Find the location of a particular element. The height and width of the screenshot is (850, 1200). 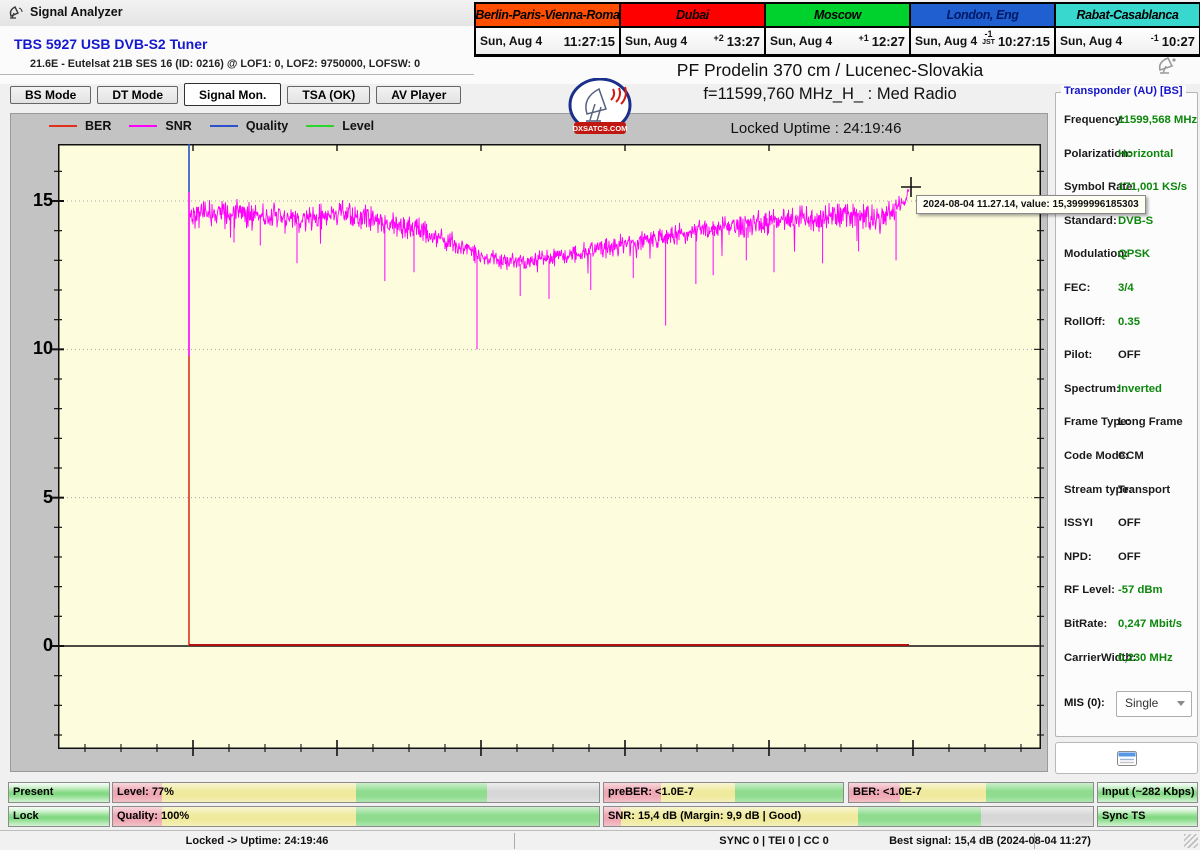

meter-label: preBER: <1.0E-7 is located at coordinates (651, 791).